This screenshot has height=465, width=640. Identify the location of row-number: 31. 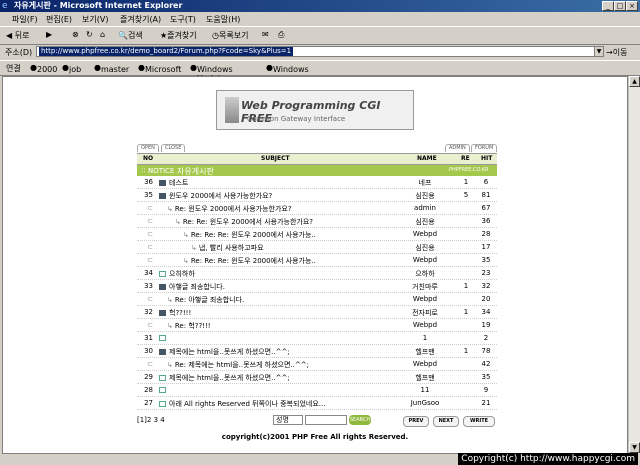
(148, 338).